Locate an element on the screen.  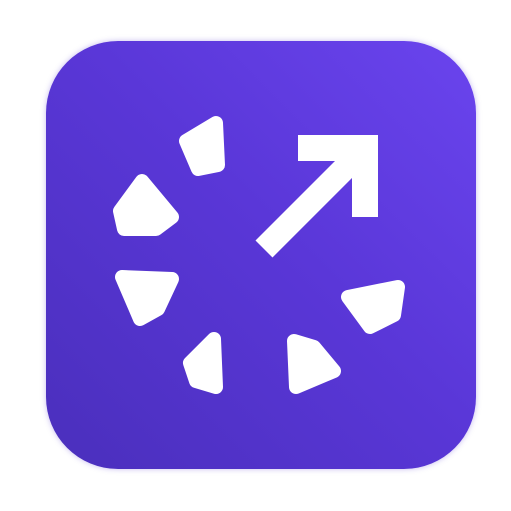
dot-segment-left-lower is located at coordinates (147, 298).